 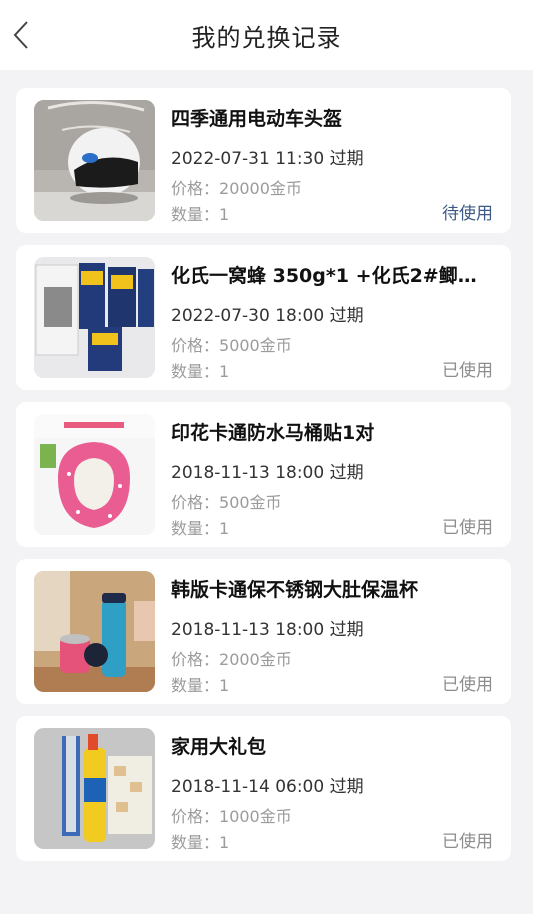 I want to click on expiry-date: 2022-07-31 11:30 过期, so click(x=267, y=159).